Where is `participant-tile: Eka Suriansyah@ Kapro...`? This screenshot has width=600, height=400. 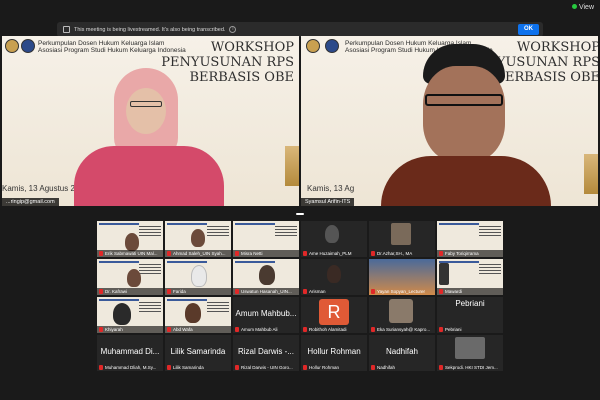
participant-tile: Eka Suriansyah@ Kapro... is located at coordinates (402, 315).